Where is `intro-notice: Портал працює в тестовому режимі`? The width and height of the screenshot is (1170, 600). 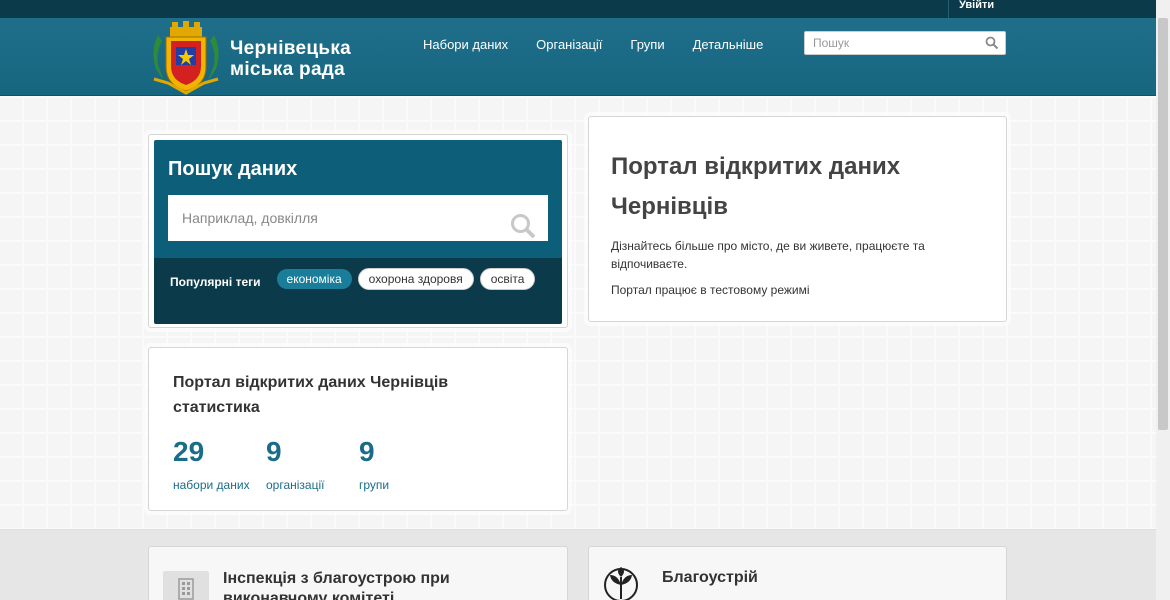
intro-notice: Портал працює в тестовому режимі is located at coordinates (710, 290).